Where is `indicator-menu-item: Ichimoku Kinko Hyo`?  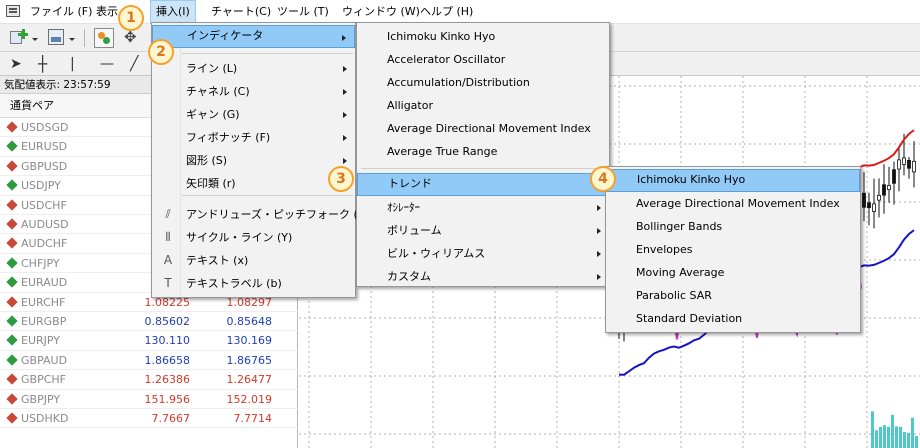
indicator-menu-item: Ichimoku Kinko Hyo is located at coordinates (483, 36).